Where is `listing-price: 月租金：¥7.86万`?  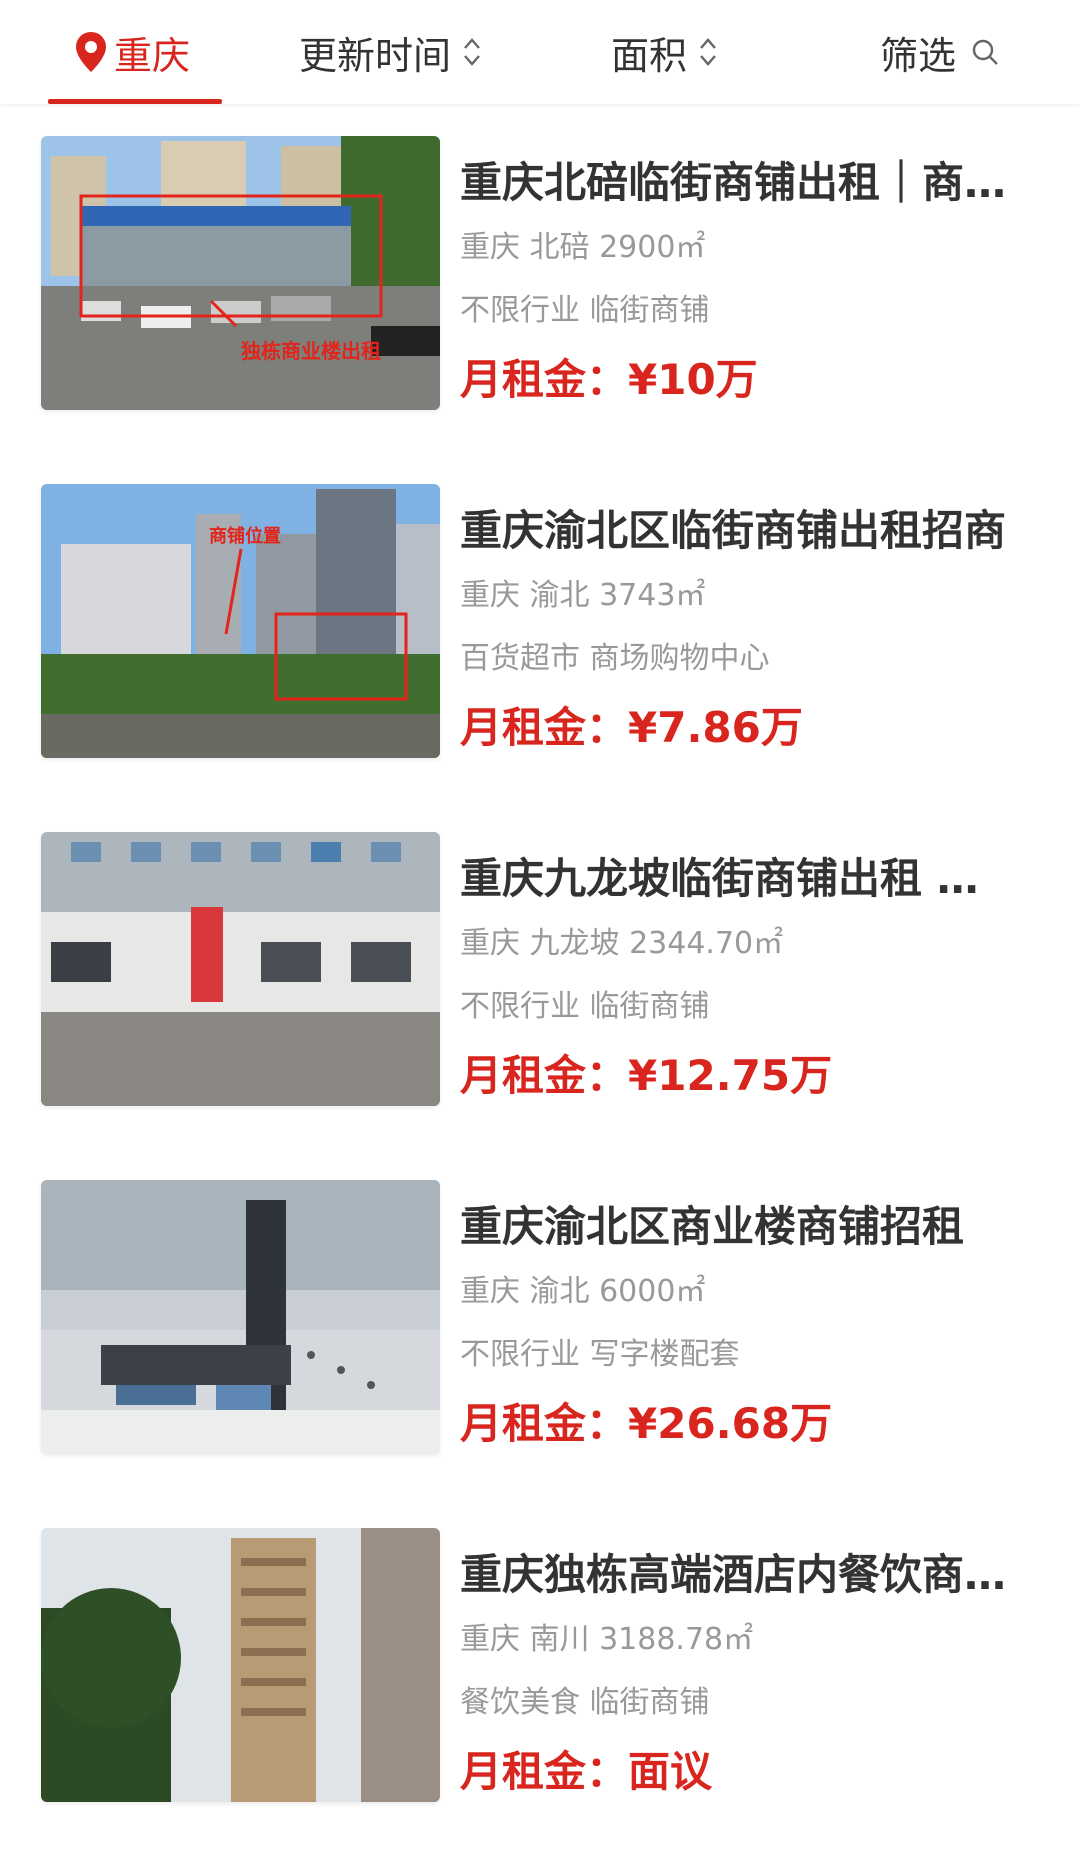 listing-price: 月租金：¥7.86万 is located at coordinates (631, 728).